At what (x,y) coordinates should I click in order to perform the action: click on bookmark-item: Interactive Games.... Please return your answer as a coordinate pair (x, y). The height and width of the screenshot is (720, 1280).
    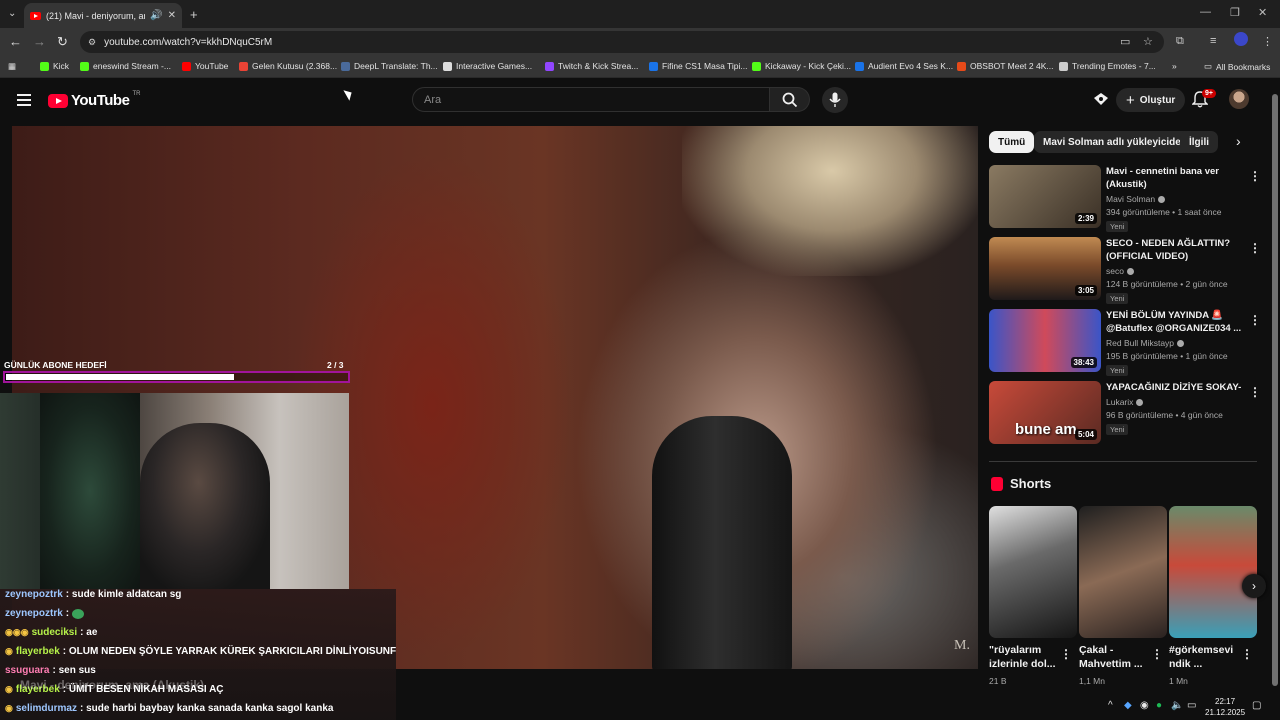
    Looking at the image, I should click on (487, 66).